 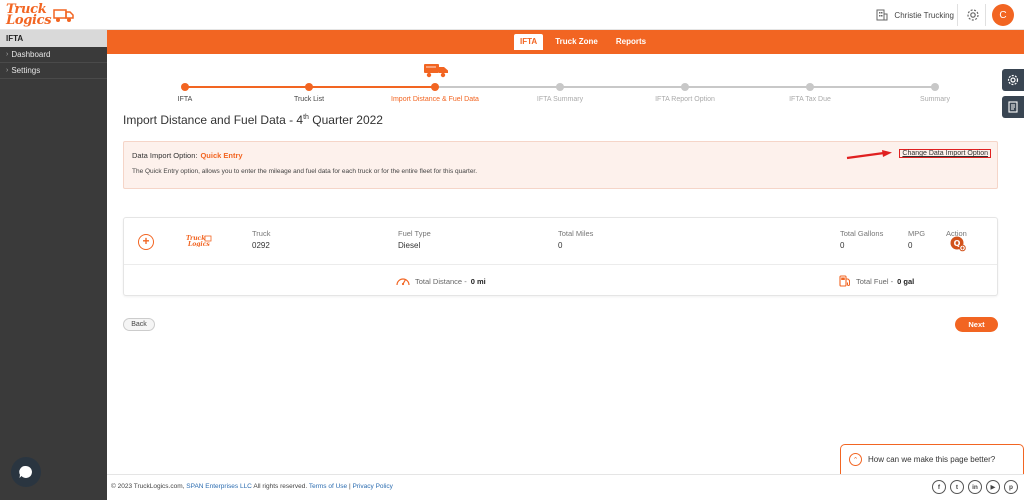 What do you see at coordinates (221, 155) in the screenshot?
I see `import-option-value: Quick Entry` at bounding box center [221, 155].